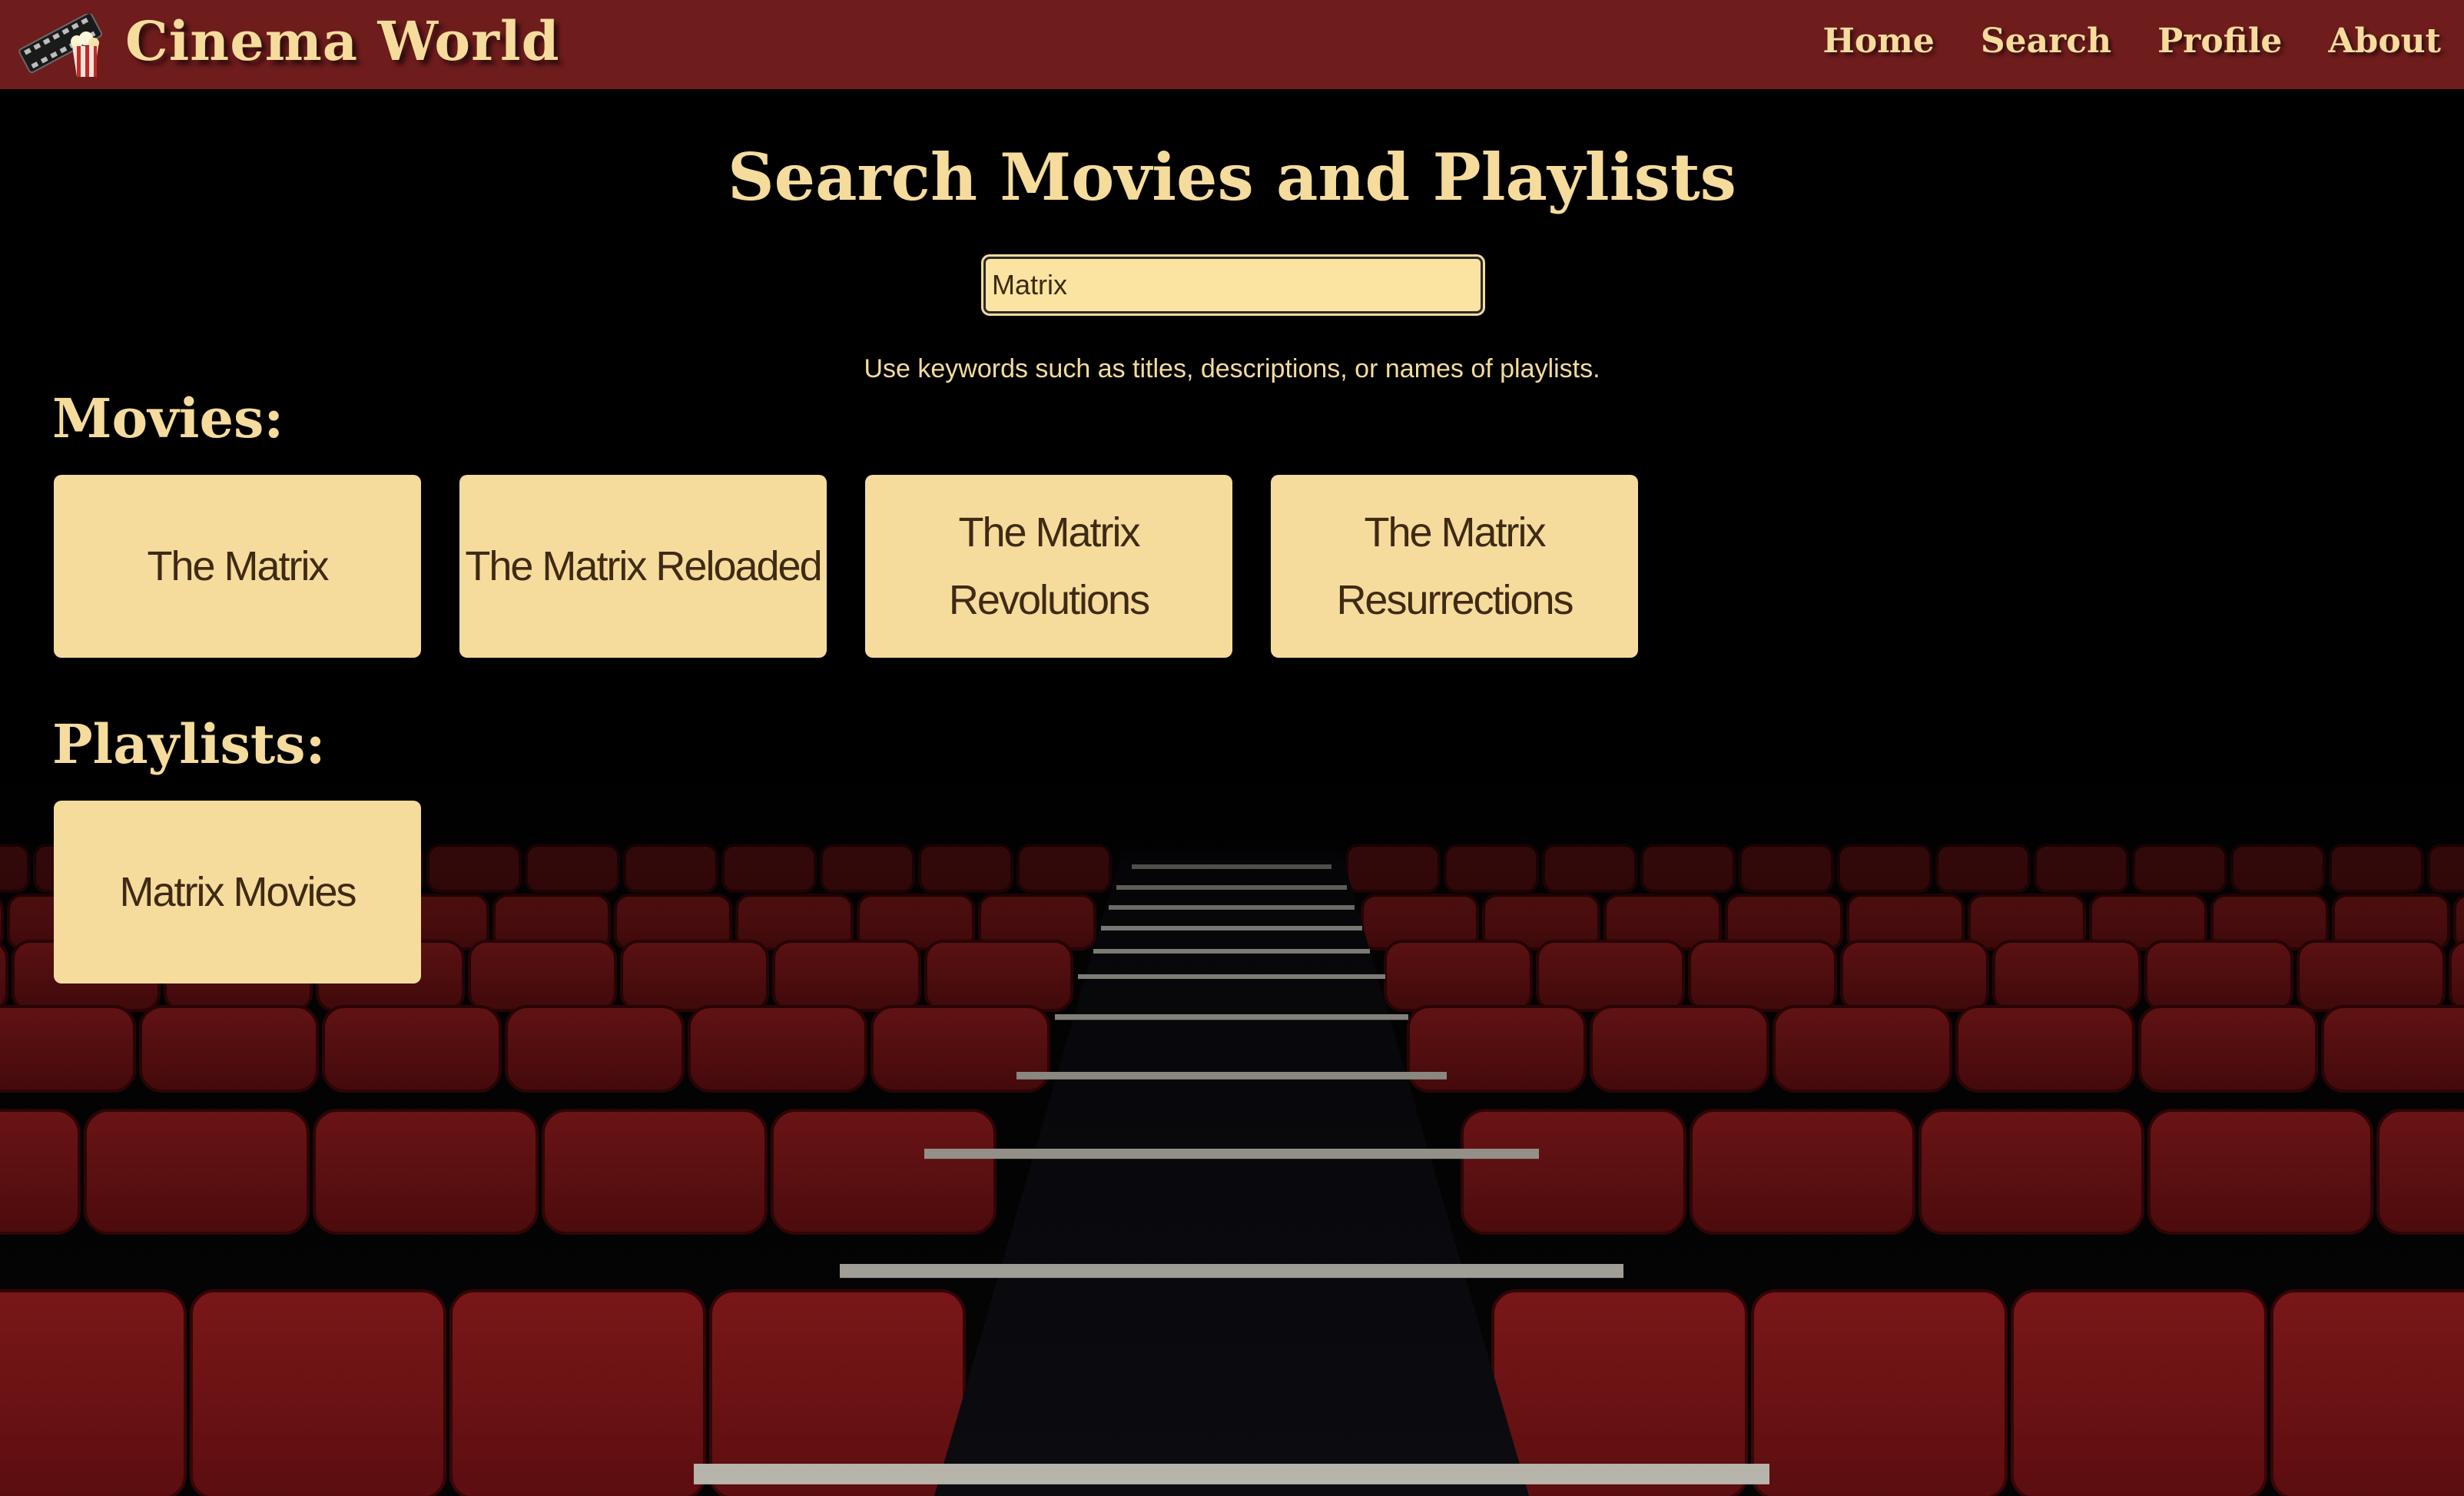 The image size is (2464, 1496). What do you see at coordinates (1878, 42) in the screenshot?
I see `nav-home: Home` at bounding box center [1878, 42].